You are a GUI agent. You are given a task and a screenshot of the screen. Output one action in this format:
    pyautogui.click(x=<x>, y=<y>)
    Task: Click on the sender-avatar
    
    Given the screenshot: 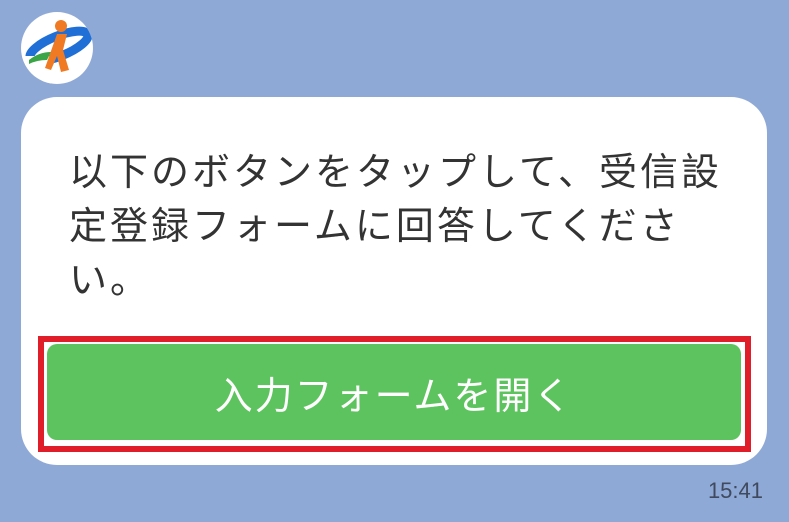 What is the action you would take?
    pyautogui.click(x=57, y=48)
    